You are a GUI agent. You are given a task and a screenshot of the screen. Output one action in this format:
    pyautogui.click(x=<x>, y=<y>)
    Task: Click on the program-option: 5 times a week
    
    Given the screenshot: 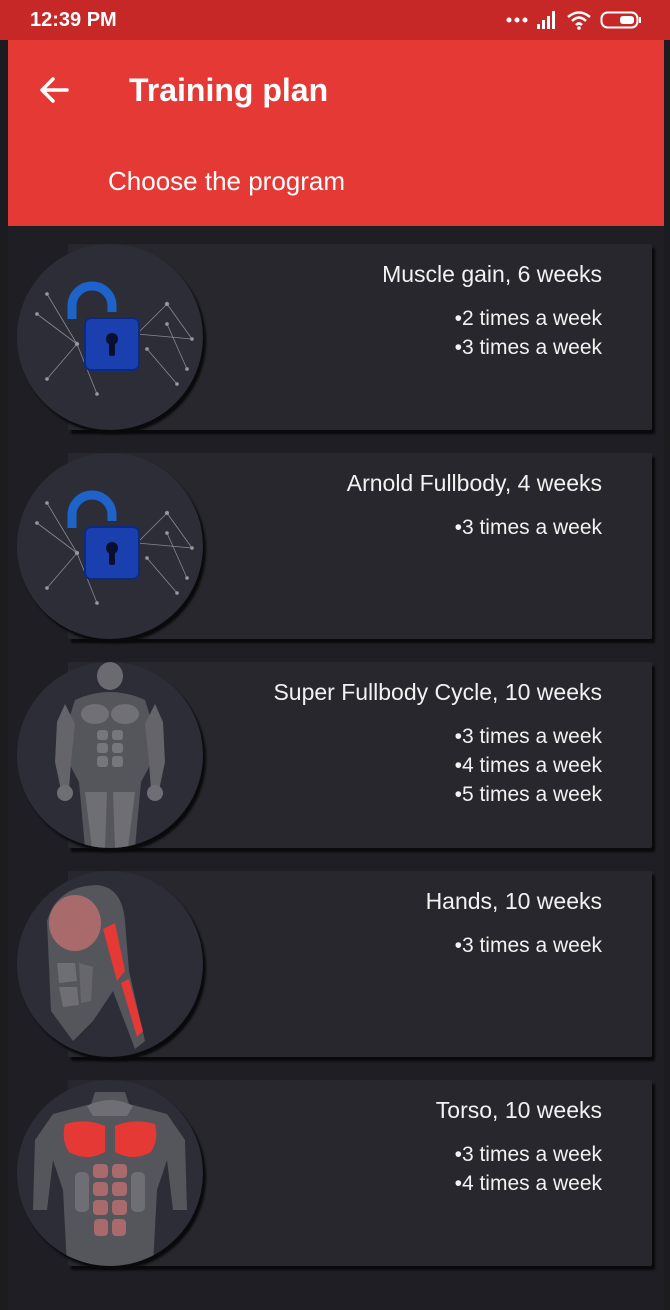 What is the action you would take?
    pyautogui.click(x=528, y=794)
    